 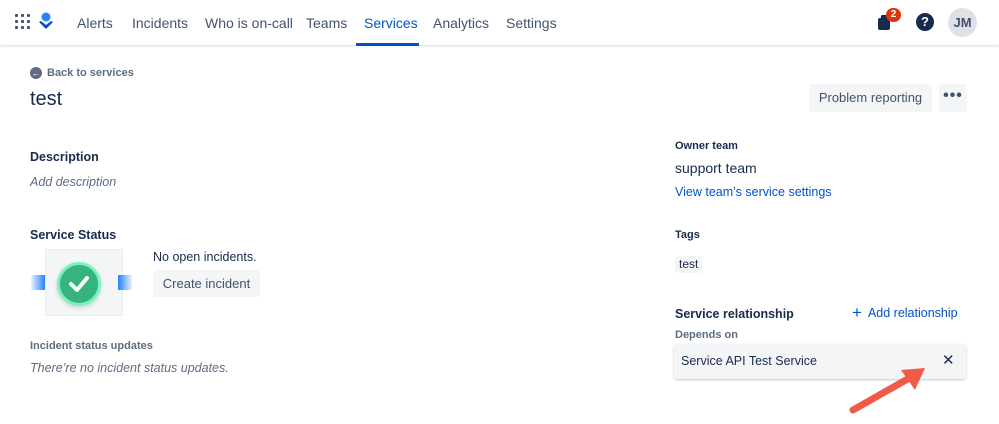 I want to click on status-stripe-left, so click(x=38, y=282).